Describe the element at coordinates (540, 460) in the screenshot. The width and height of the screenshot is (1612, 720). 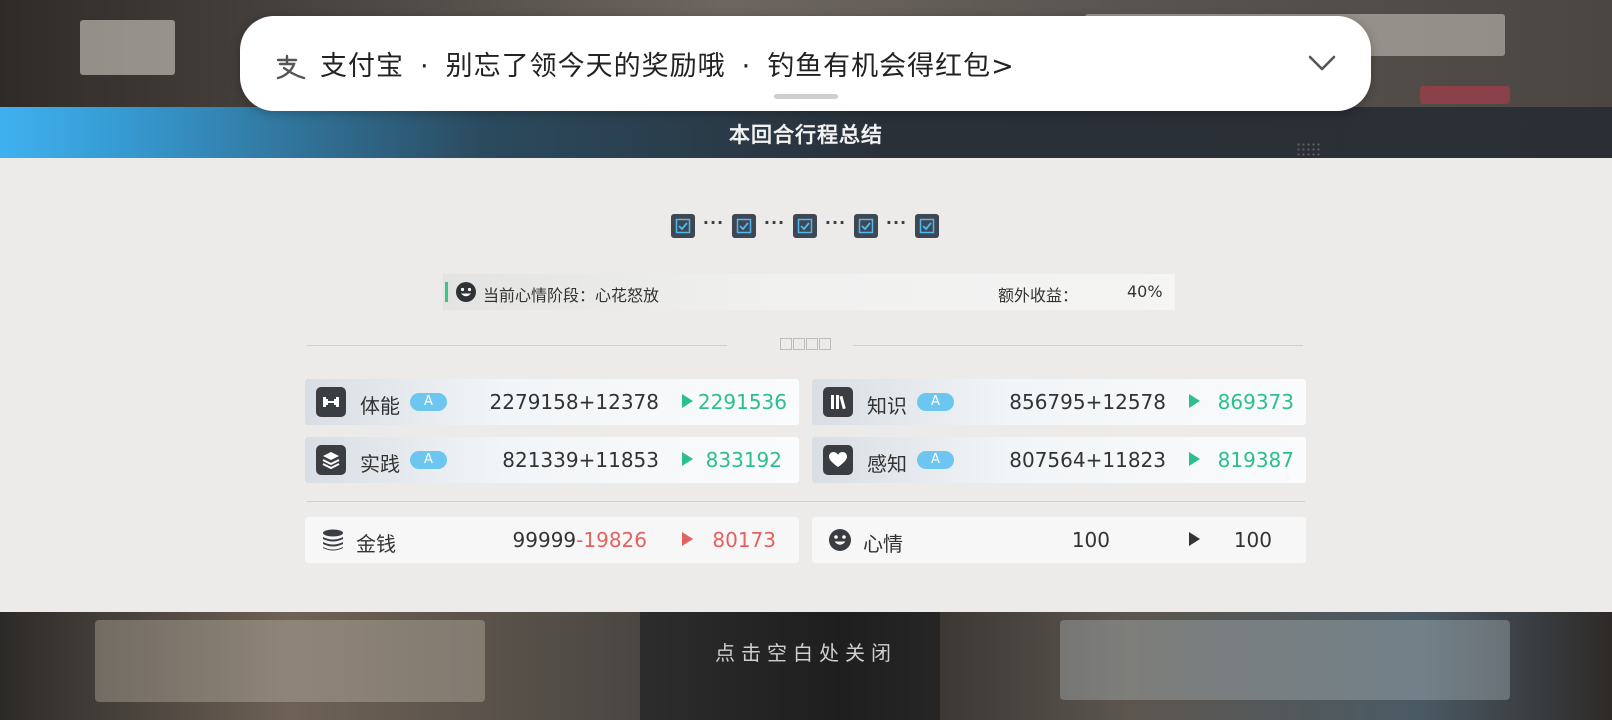
I see `stat-base: 821339` at that location.